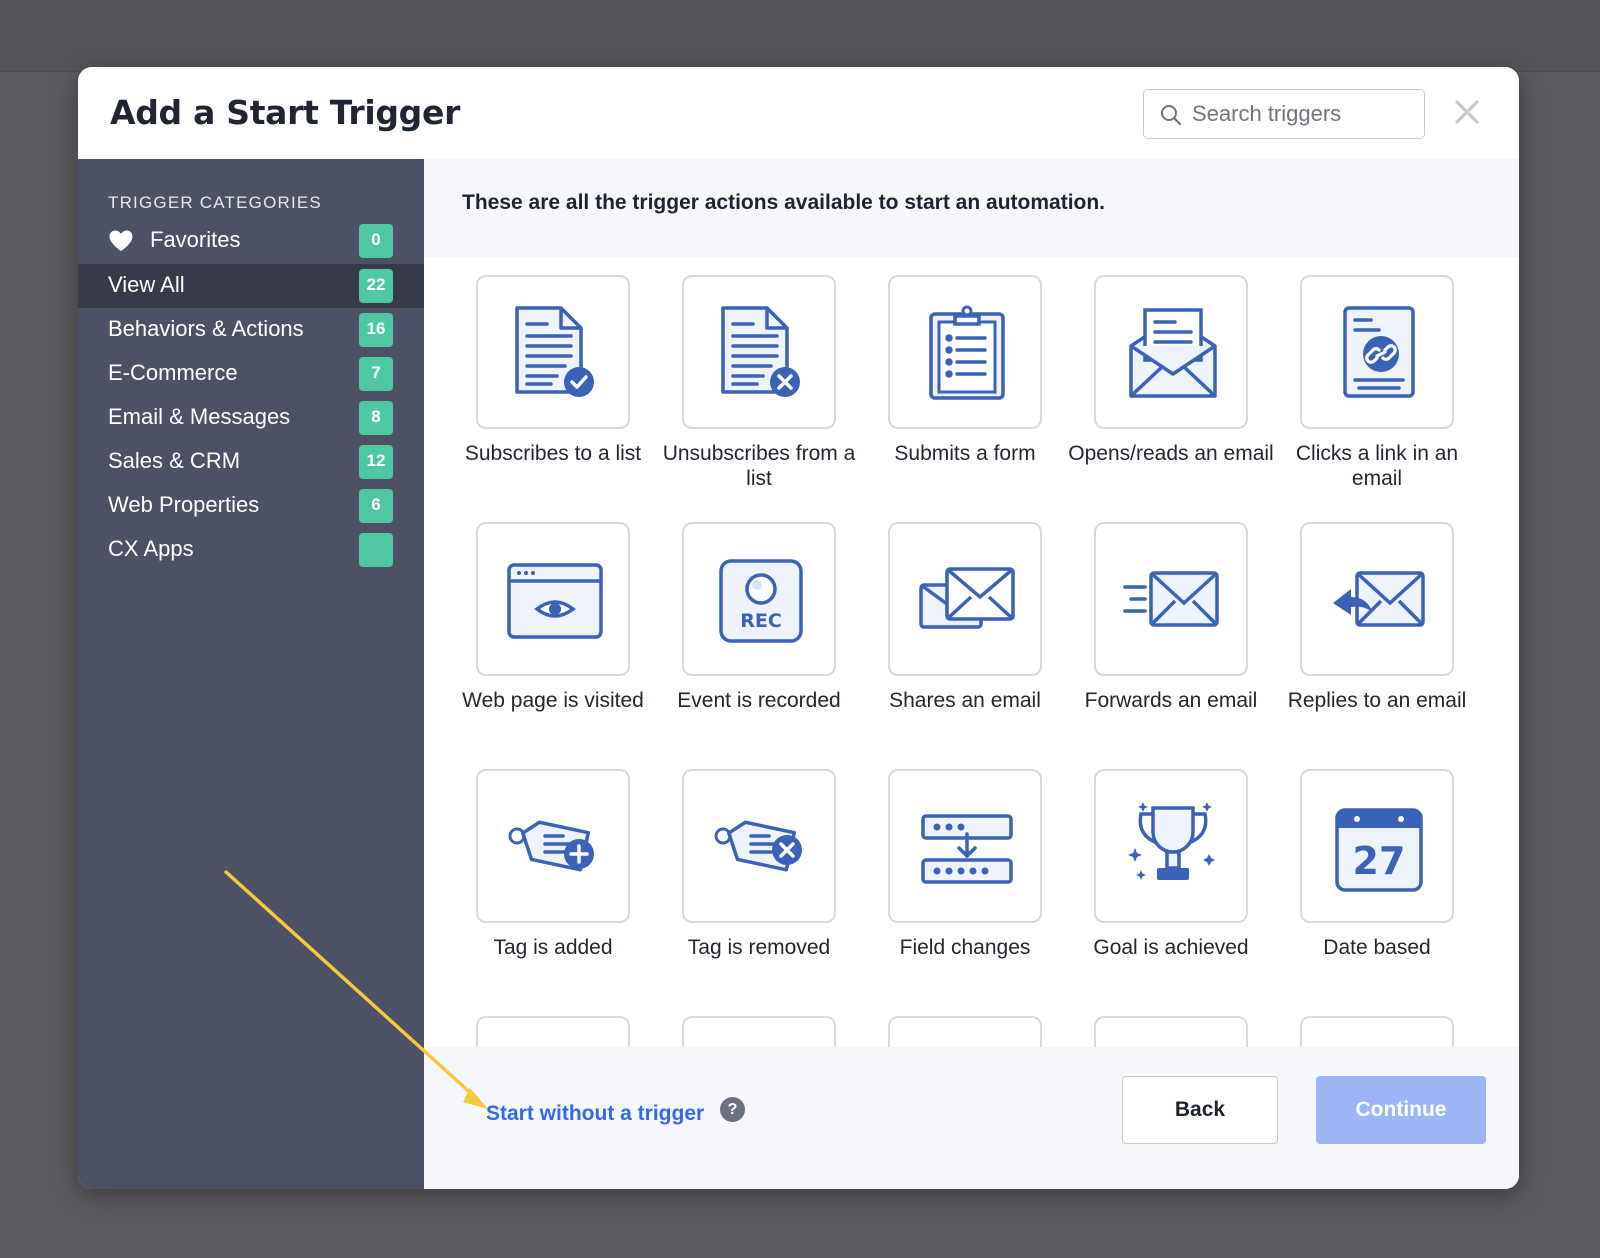  I want to click on count-badge, so click(376, 550).